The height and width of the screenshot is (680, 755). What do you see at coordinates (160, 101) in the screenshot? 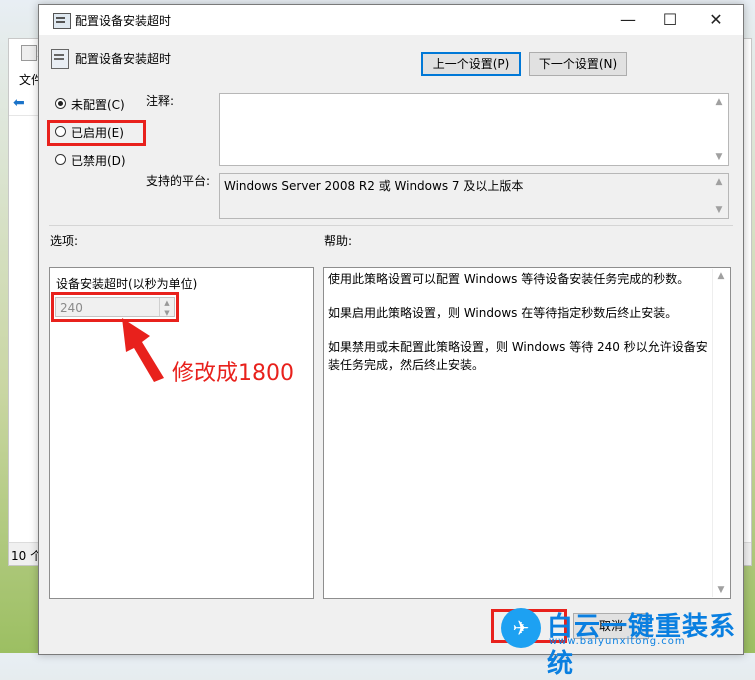
I see `comment-label: 注释:` at bounding box center [160, 101].